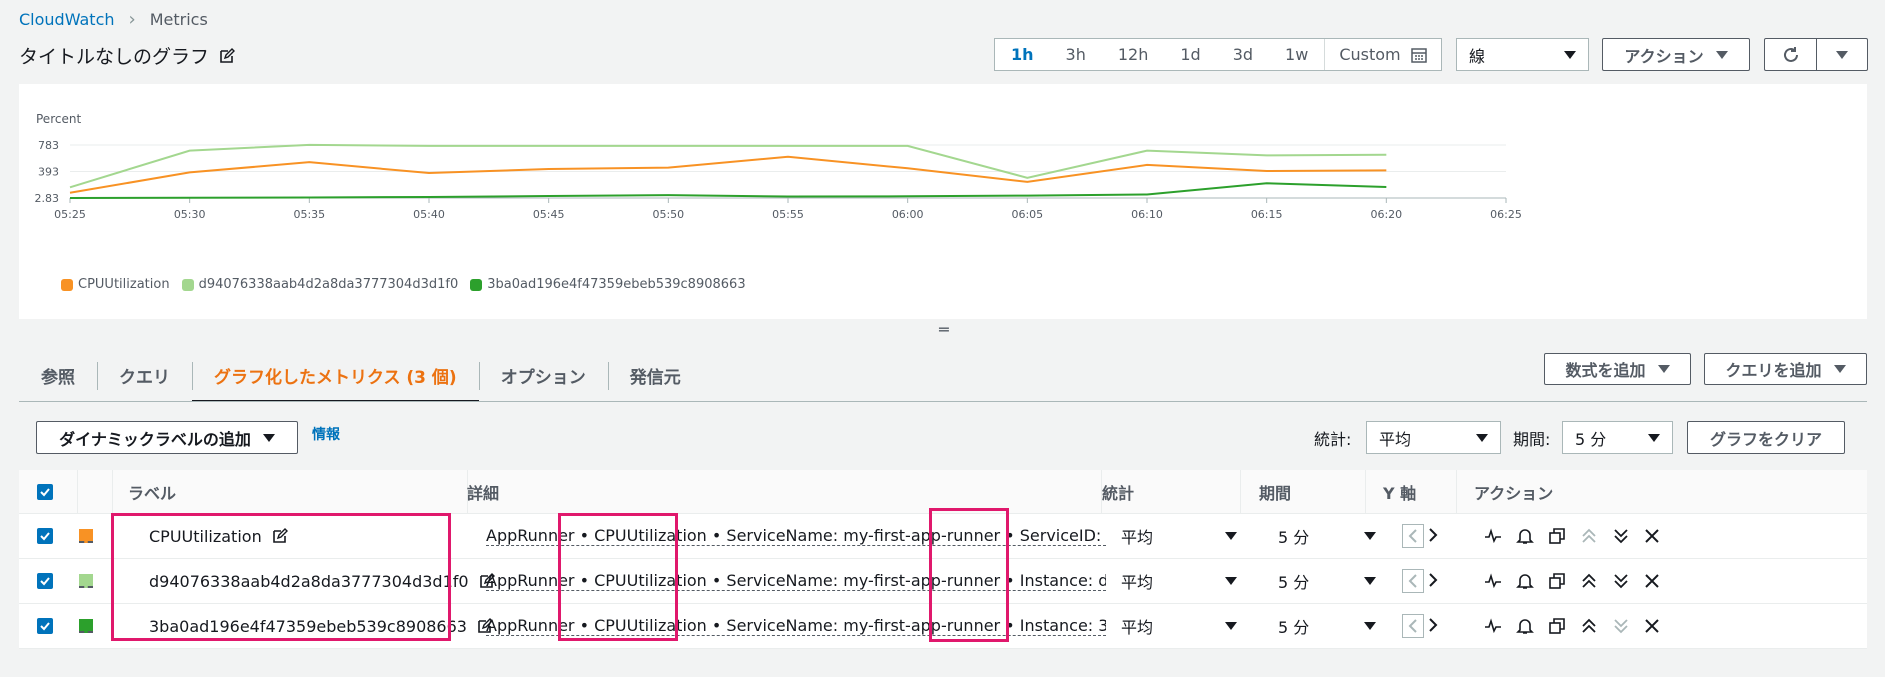  I want to click on chevron-right-icon: ›, so click(132, 19).